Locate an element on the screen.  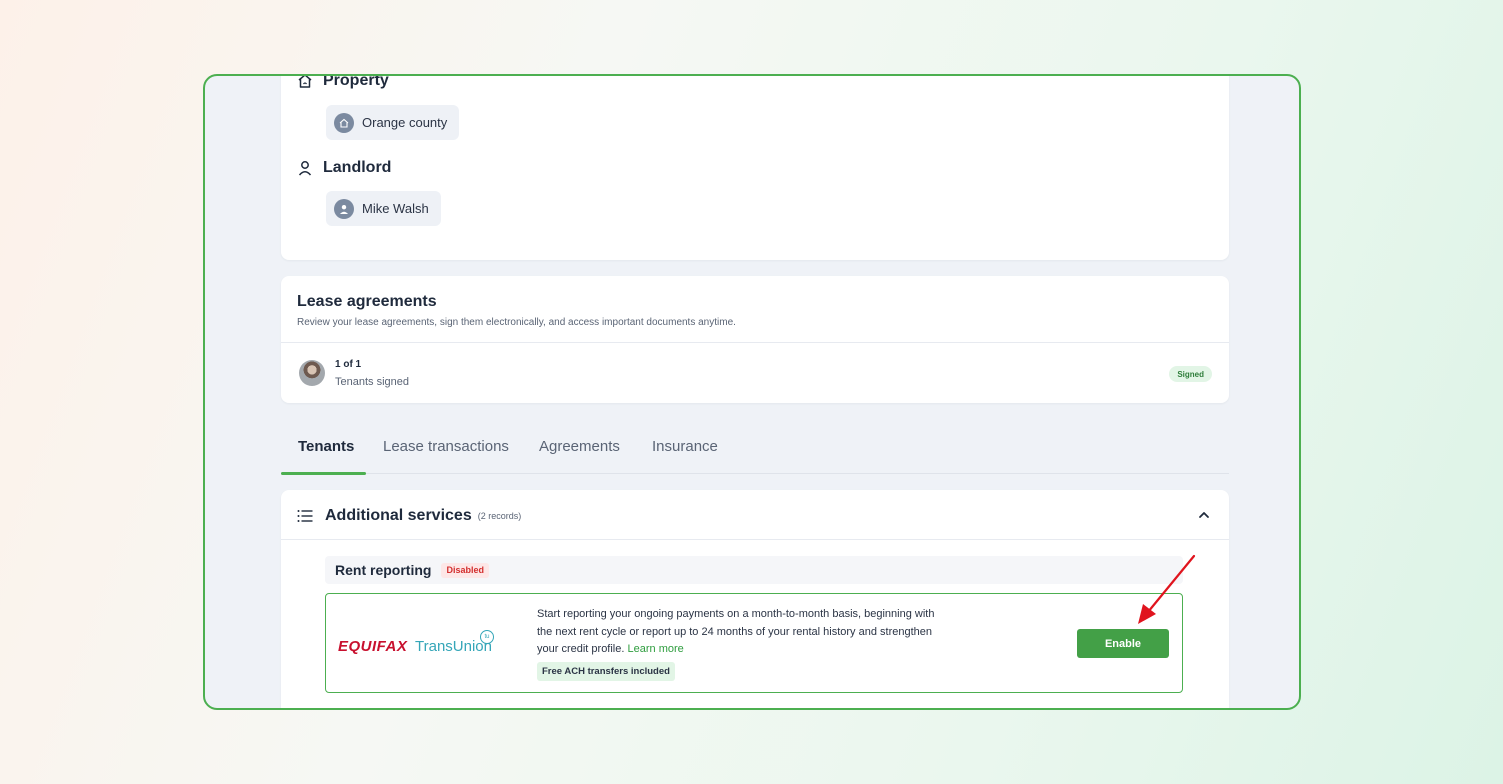
status-badge-disabled: Disabled is located at coordinates (465, 570).